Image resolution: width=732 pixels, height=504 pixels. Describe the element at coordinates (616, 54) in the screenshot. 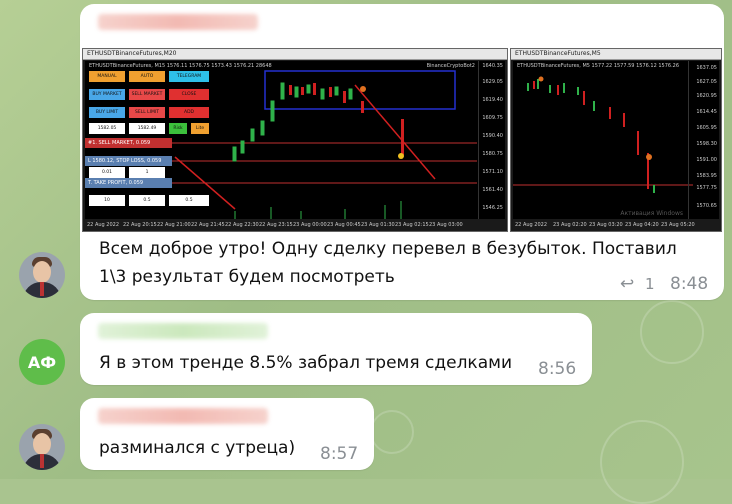

I see `window-title: ETHUSDTBinanceFutures,M5` at that location.